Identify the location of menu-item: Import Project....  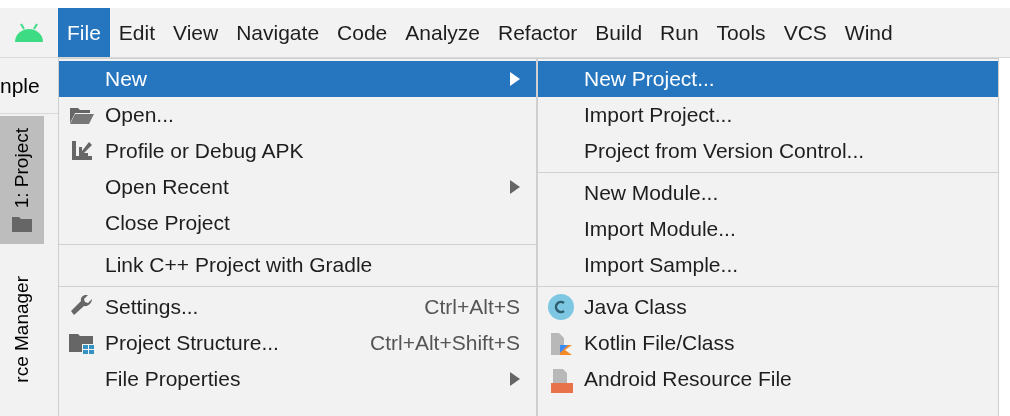
(768, 115).